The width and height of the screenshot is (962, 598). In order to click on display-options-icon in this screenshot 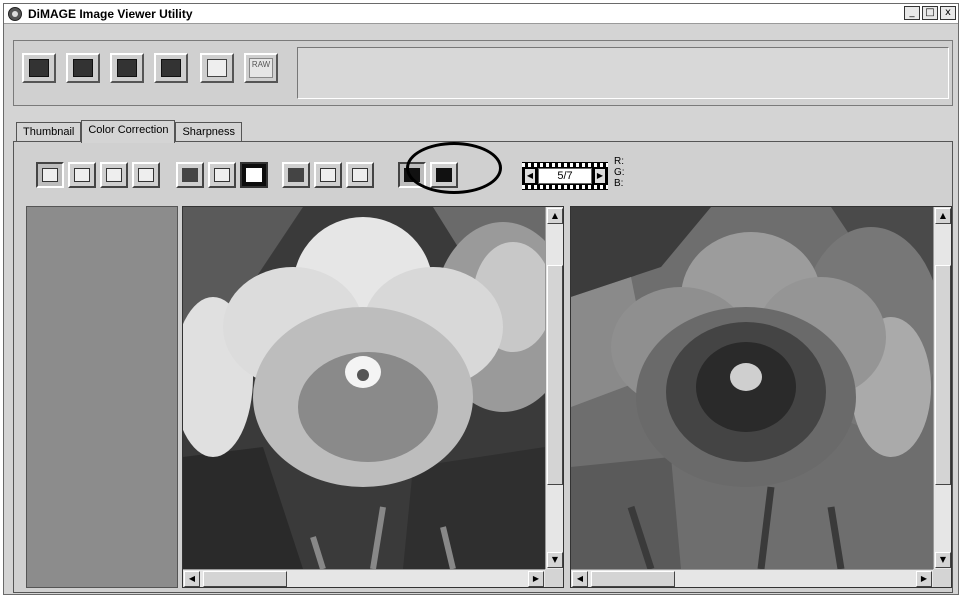, I will do `click(360, 175)`.